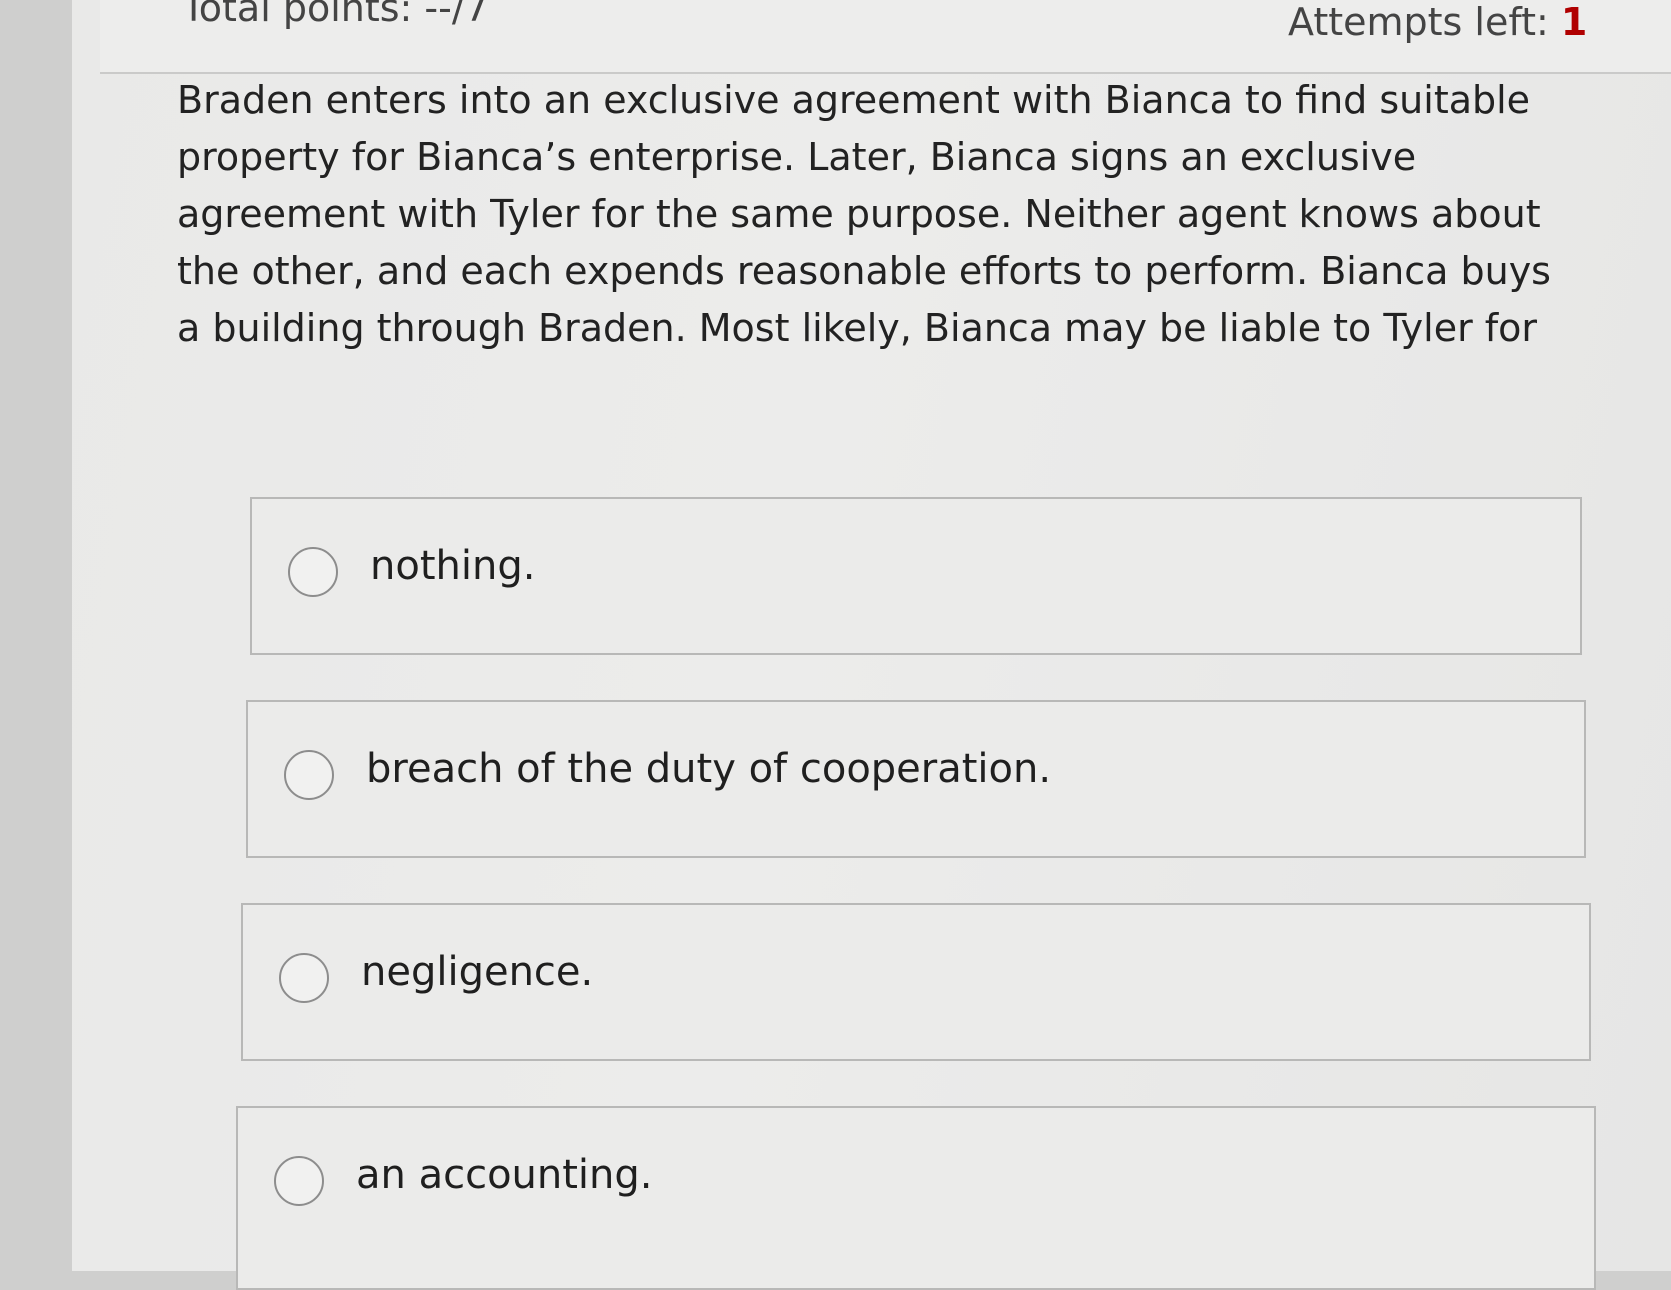 The width and height of the screenshot is (1671, 1290). I want to click on total-points: Total points: --/7, so click(335, 15).